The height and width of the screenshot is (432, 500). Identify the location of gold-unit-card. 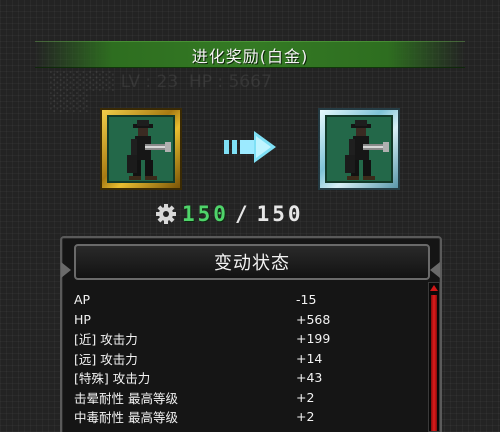
(141, 149).